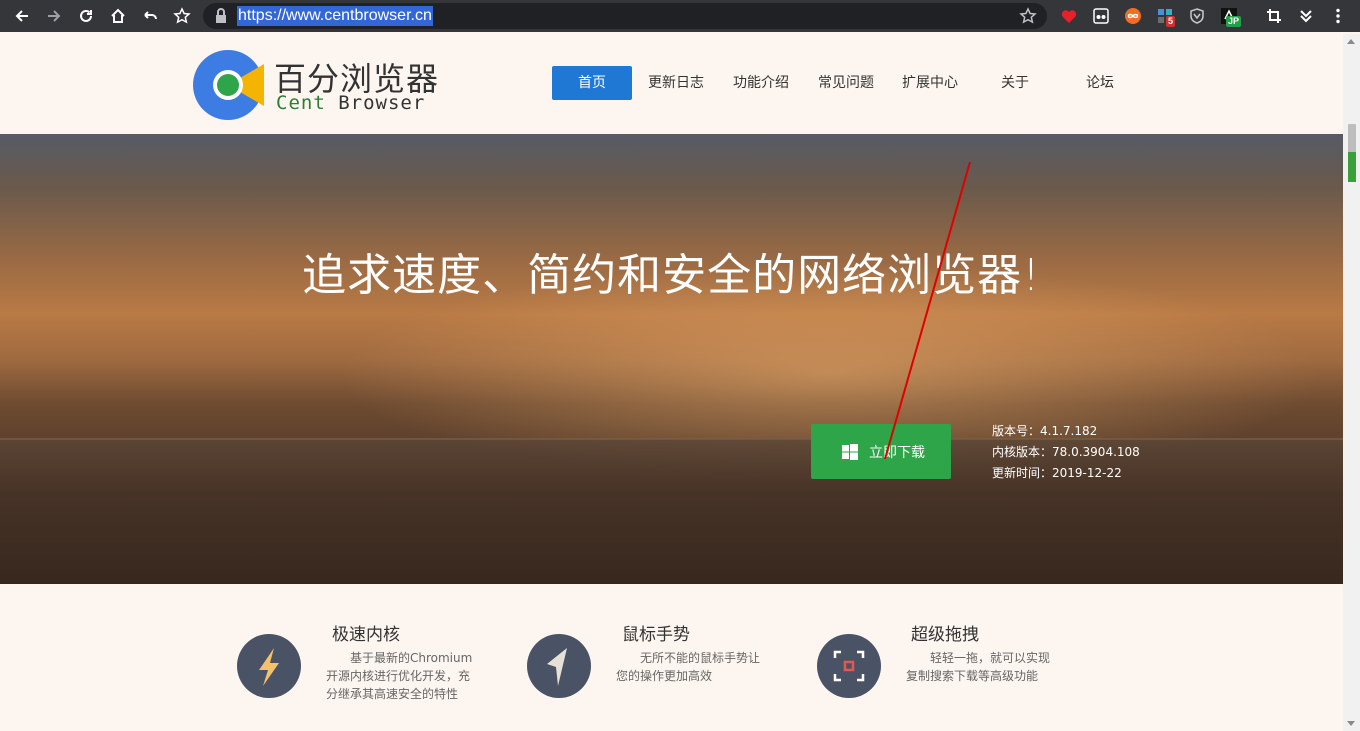 The width and height of the screenshot is (1360, 731). Describe the element at coordinates (1069, 16) in the screenshot. I see `heart-extension-icon` at that location.